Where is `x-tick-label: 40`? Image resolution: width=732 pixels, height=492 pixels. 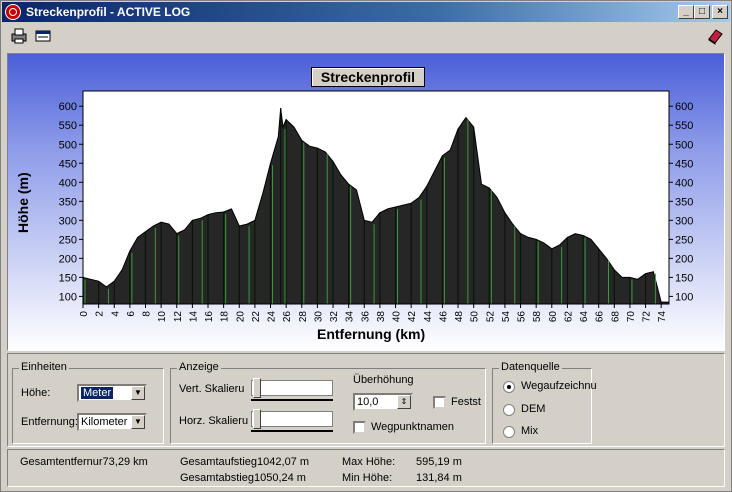 x-tick-label: 40 is located at coordinates (397, 317).